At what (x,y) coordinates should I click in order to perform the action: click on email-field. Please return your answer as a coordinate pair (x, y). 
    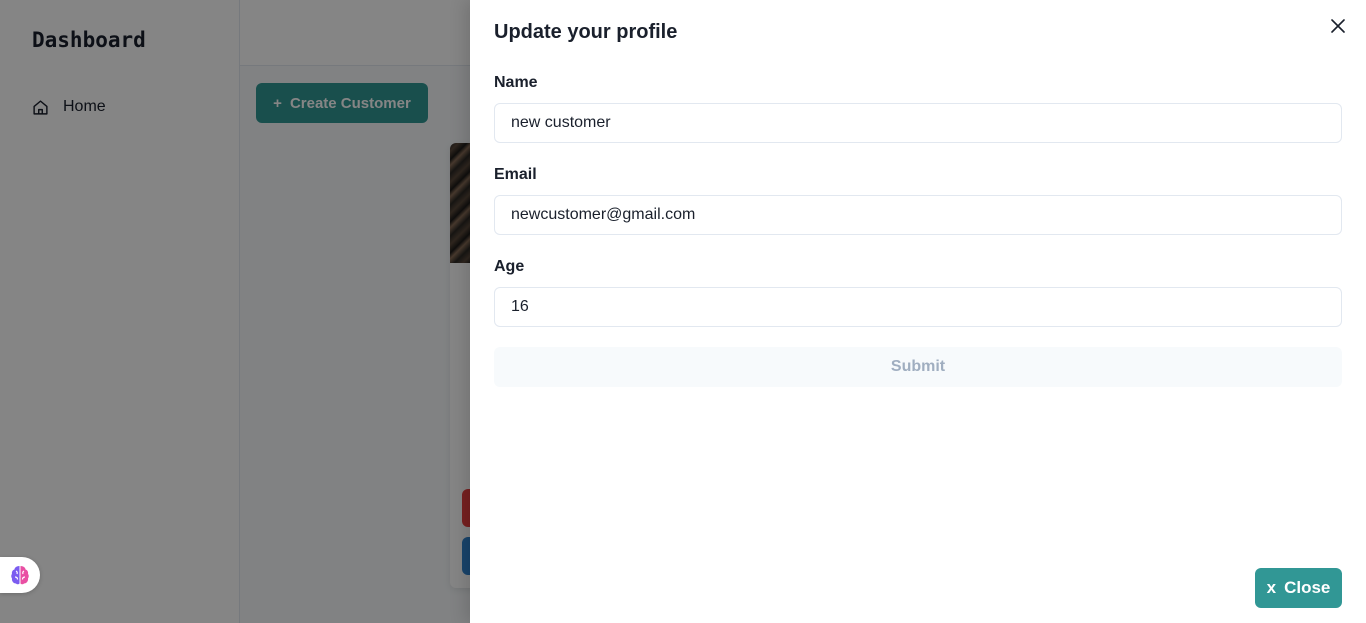
    Looking at the image, I should click on (918, 215).